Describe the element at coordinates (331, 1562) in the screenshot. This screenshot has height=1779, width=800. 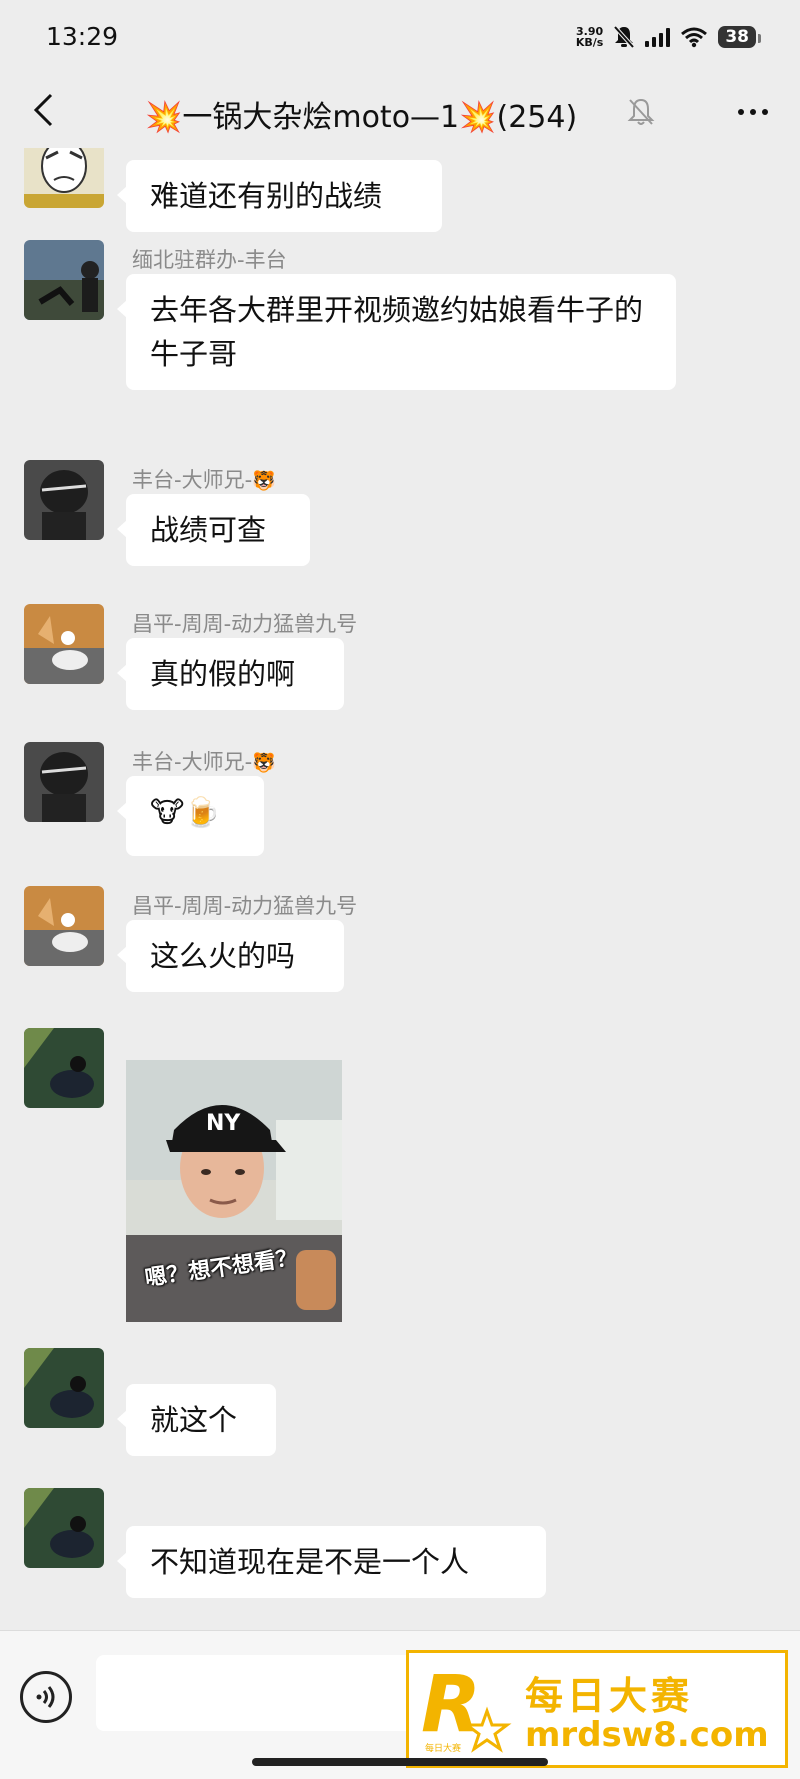
I see `message-bubble: 不知道现在是不是一个人` at that location.